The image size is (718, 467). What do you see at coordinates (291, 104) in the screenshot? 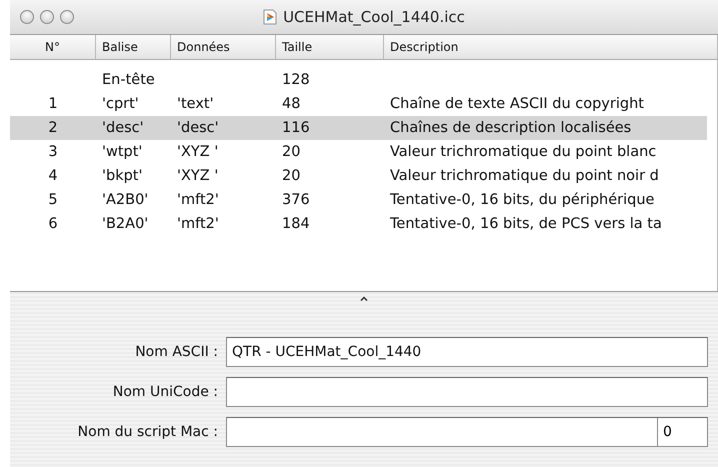
I see `table-cell-text: 48` at bounding box center [291, 104].